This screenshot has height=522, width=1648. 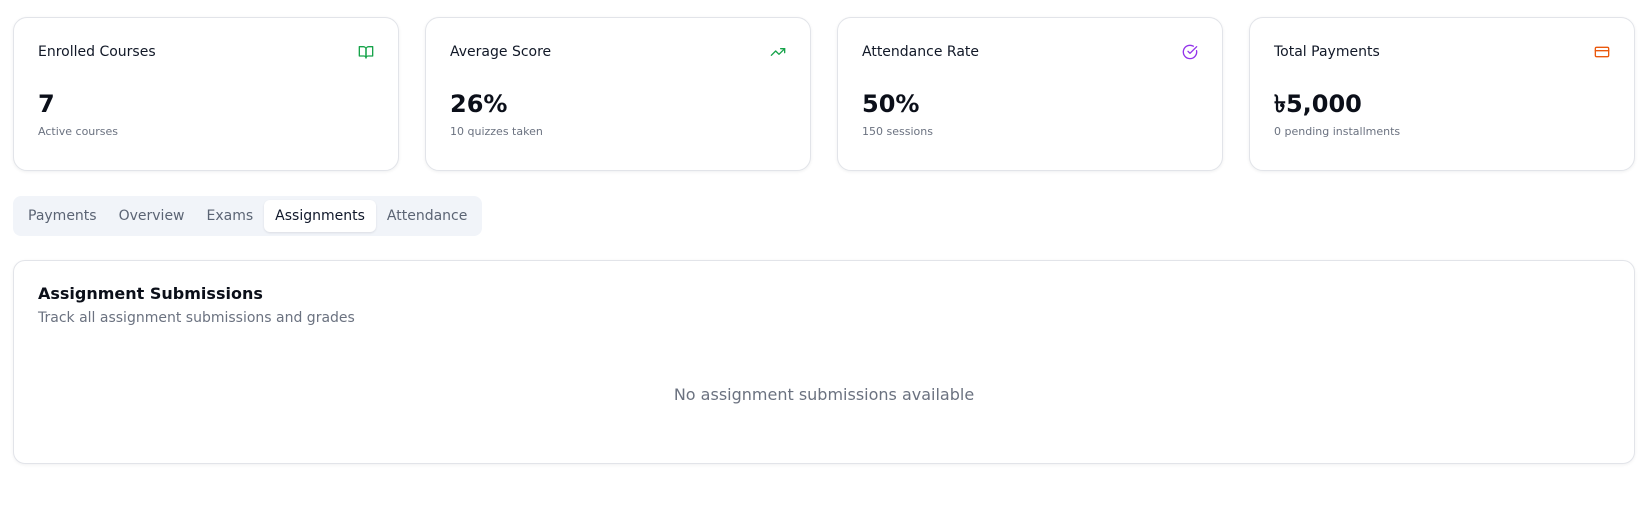 What do you see at coordinates (97, 52) in the screenshot?
I see `stat-title: Enrolled Courses` at bounding box center [97, 52].